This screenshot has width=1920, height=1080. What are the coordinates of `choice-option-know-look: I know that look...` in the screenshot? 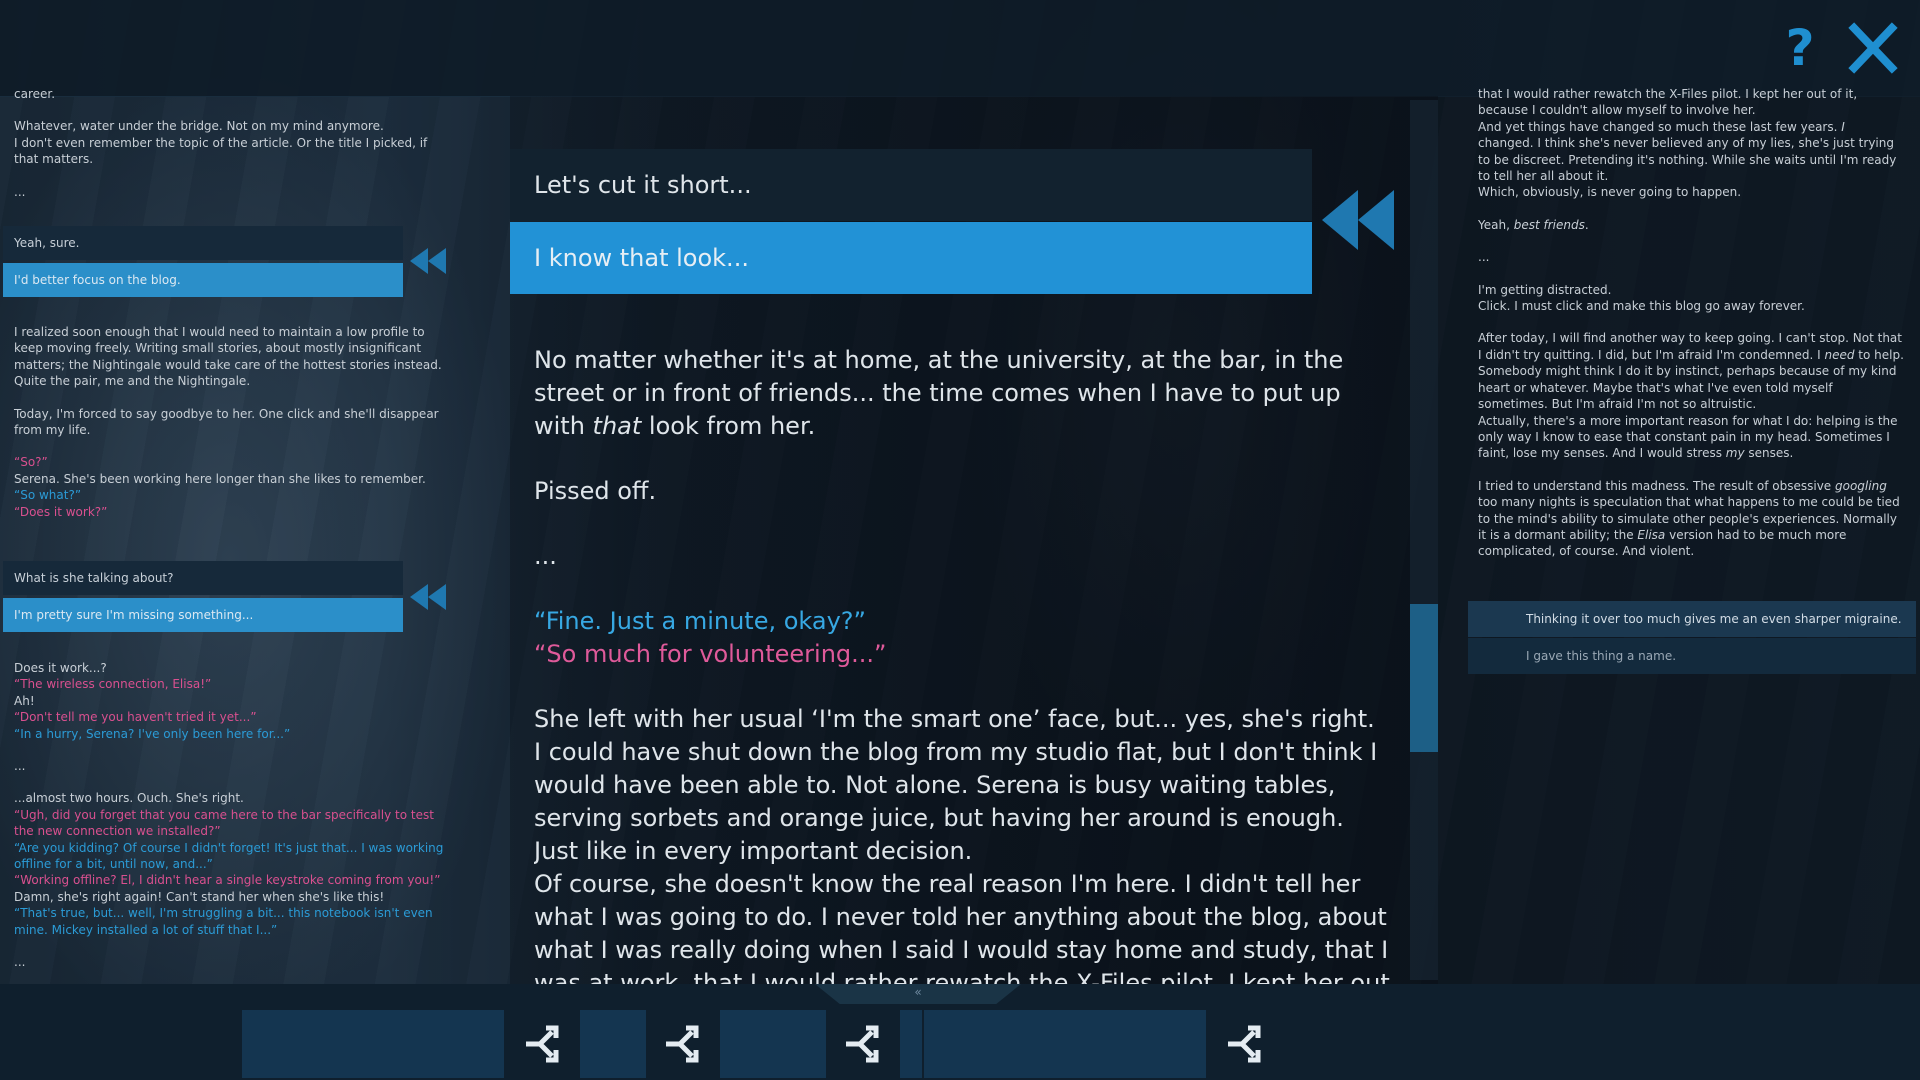 It's located at (911, 258).